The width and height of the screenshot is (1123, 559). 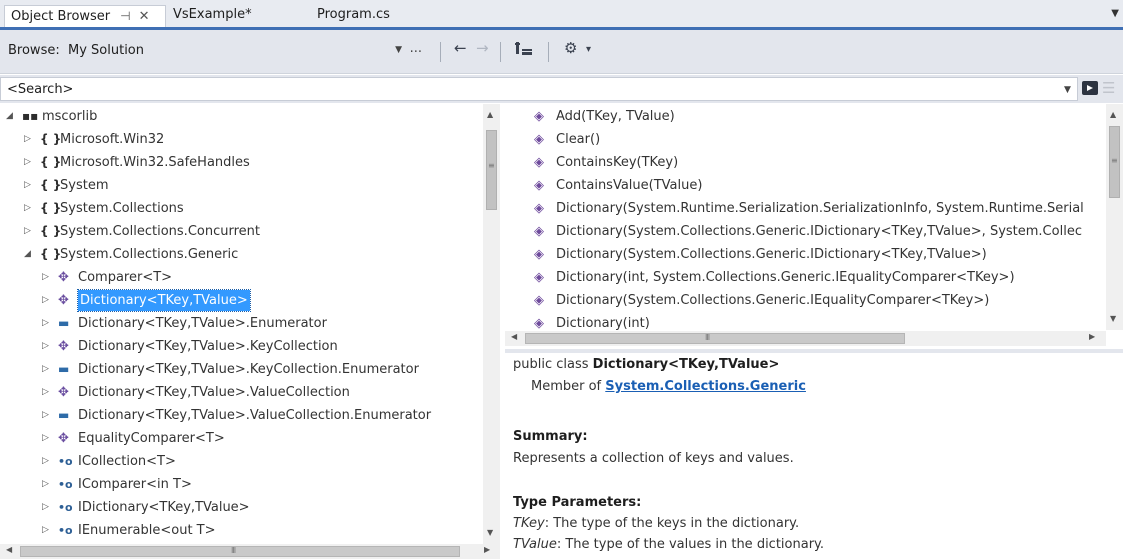 What do you see at coordinates (482, 48) in the screenshot?
I see `forward-arrow-icon: →` at bounding box center [482, 48].